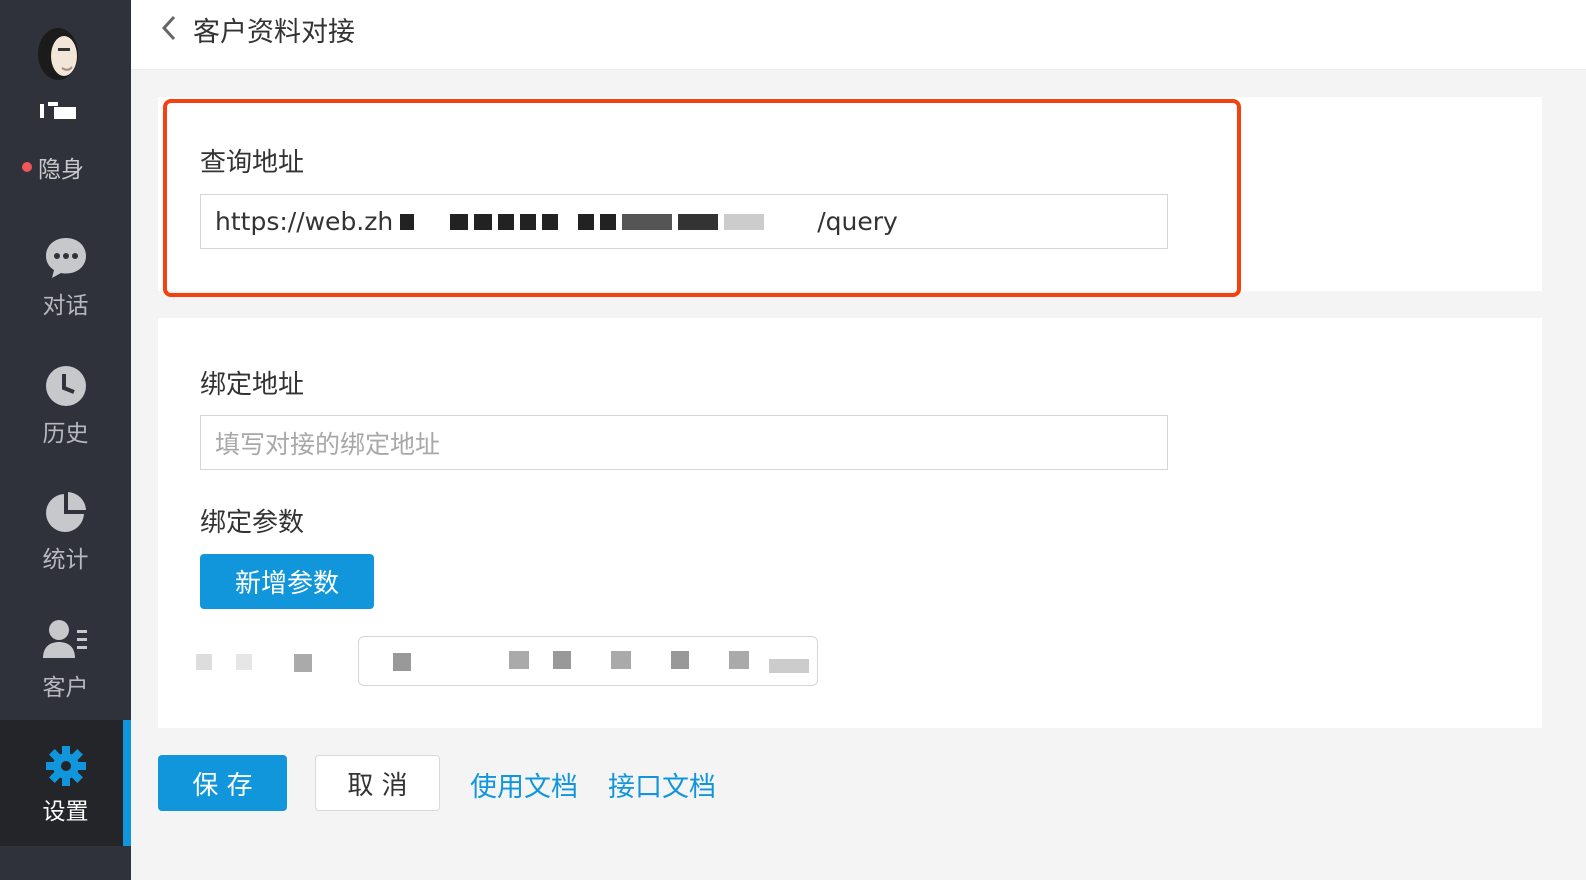  I want to click on bind-url-input: 填写对接的绑定地址, so click(684, 442).